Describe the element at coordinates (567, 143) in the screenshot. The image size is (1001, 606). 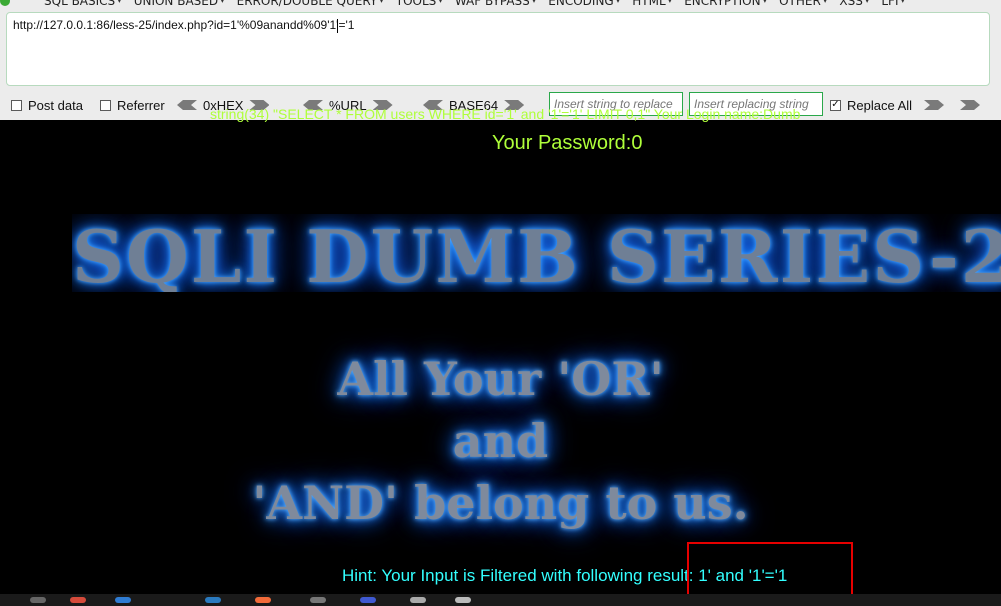
I see `password-line: Your Password:0` at that location.